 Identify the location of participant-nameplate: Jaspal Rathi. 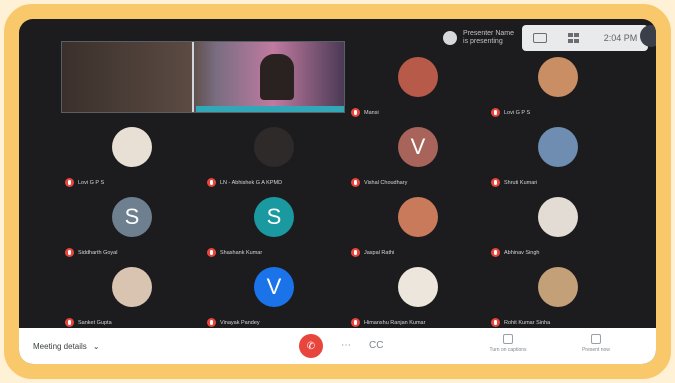
(372, 252).